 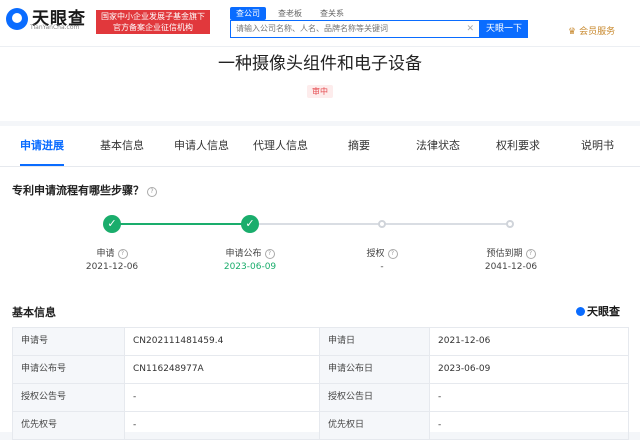 I want to click on step-label: 申请公布?, so click(x=250, y=252).